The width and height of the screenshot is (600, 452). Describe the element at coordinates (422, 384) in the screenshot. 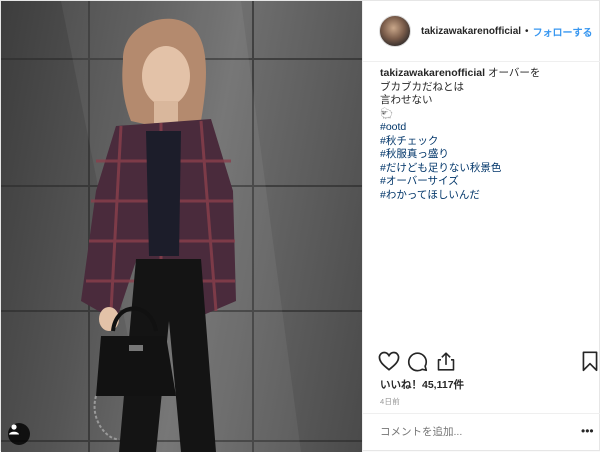

I see `like-count: いいね！45,117件` at that location.